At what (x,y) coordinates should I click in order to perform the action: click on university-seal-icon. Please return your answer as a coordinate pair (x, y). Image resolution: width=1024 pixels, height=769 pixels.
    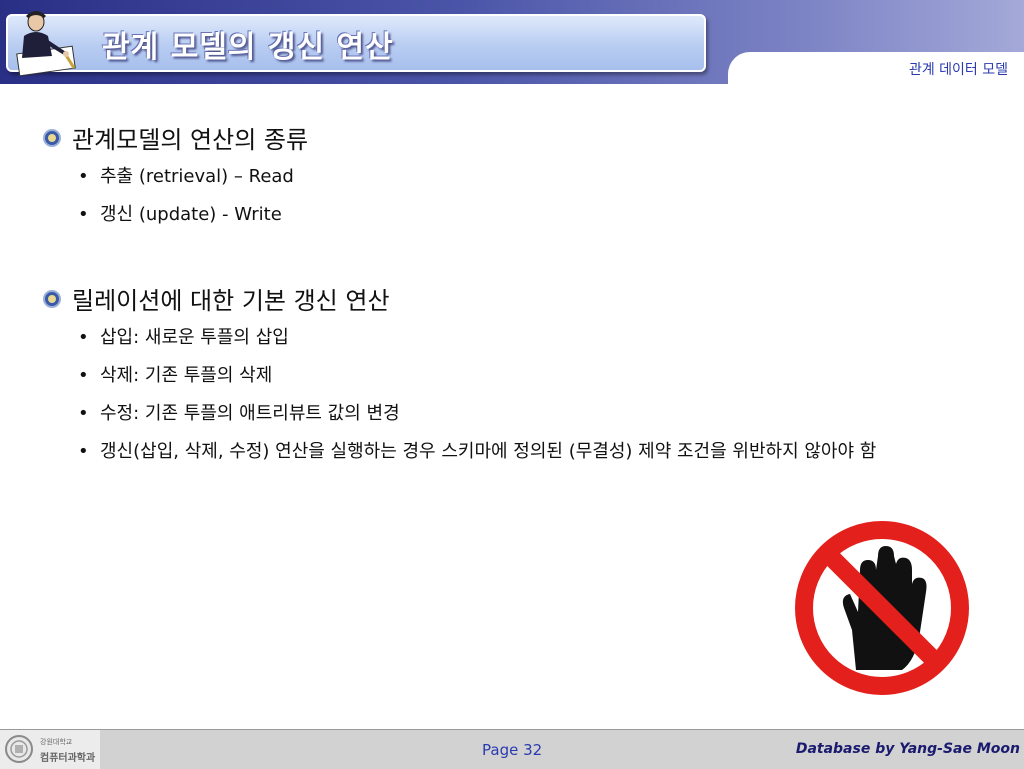
    Looking at the image, I should click on (19, 749).